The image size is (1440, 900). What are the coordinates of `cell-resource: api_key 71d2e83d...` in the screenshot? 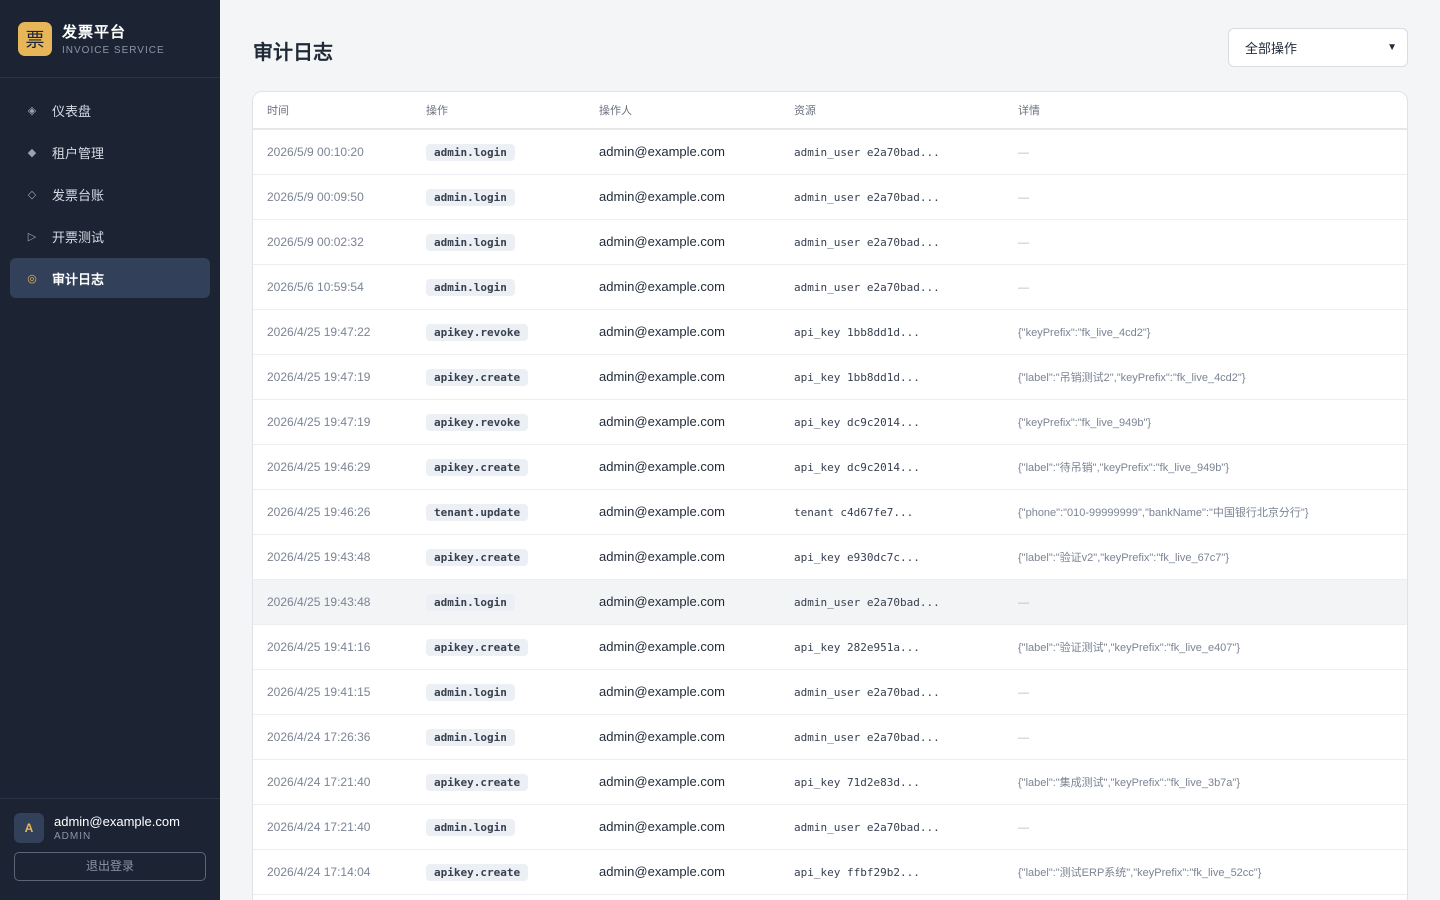 It's located at (857, 782).